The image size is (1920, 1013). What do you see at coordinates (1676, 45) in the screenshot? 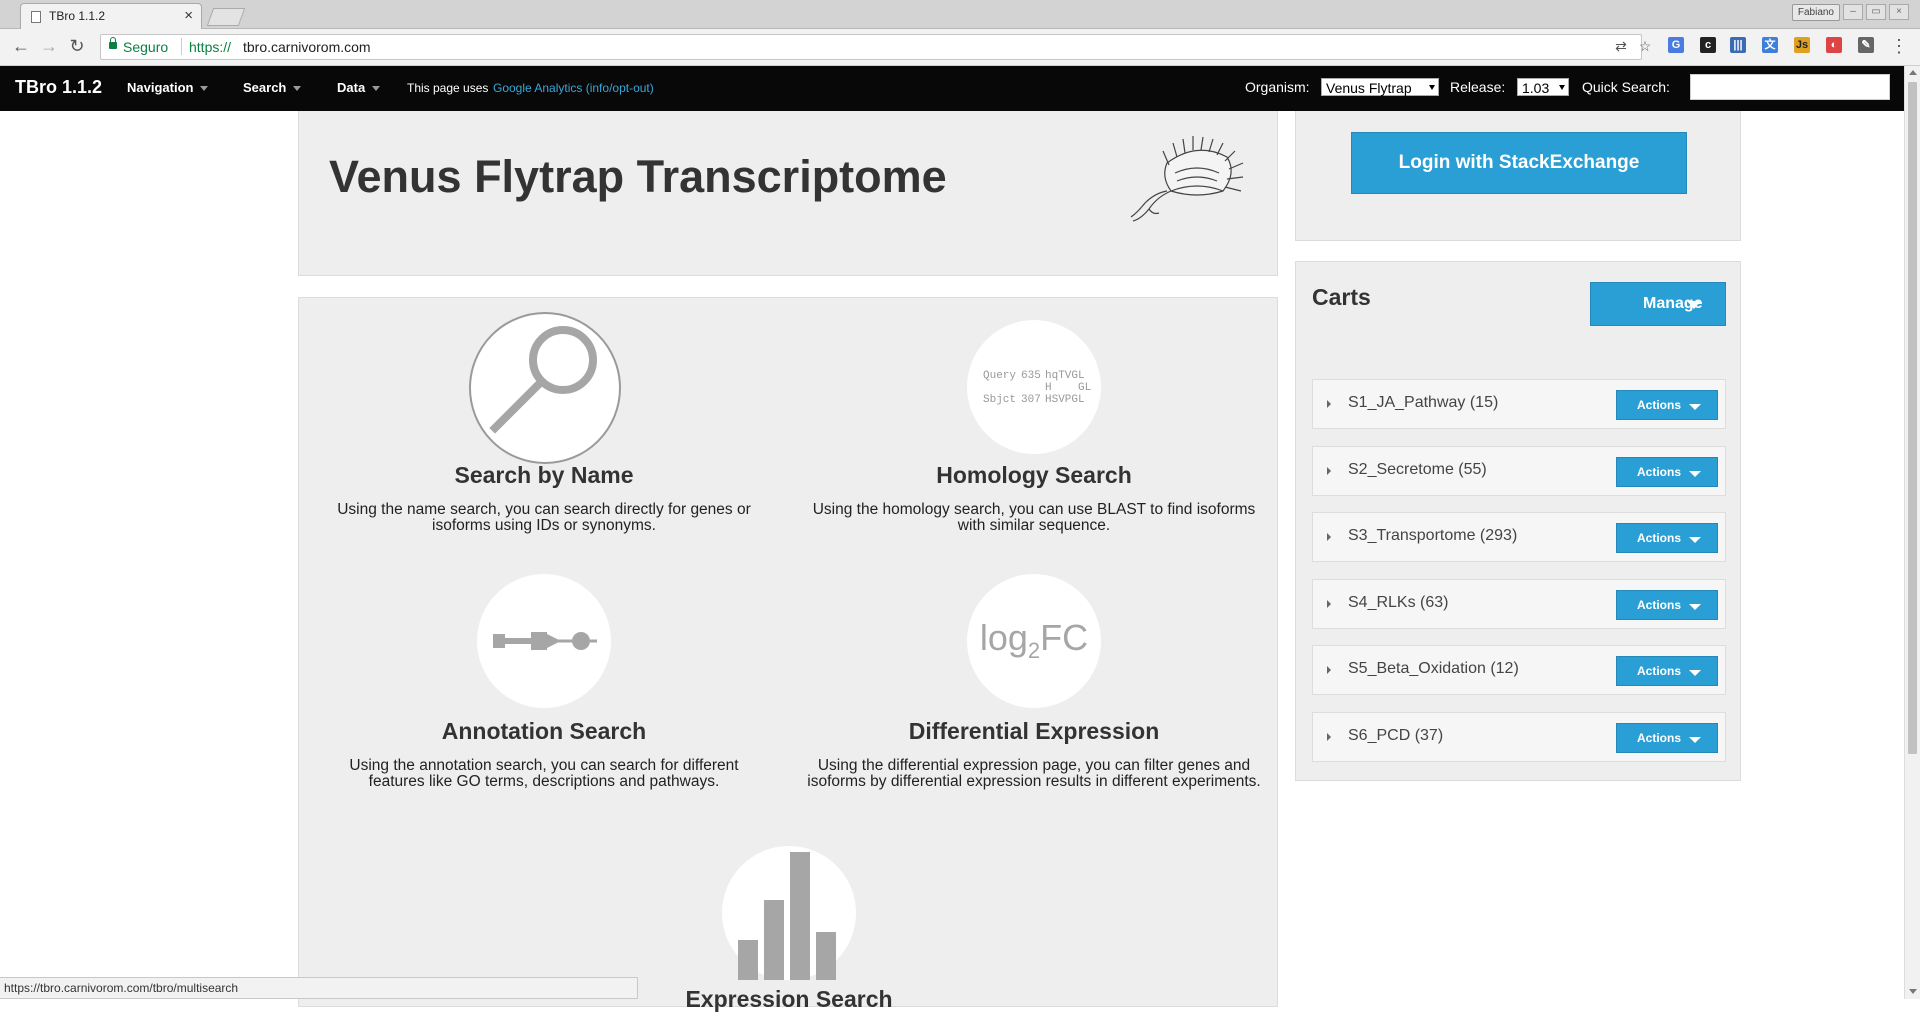
I see `translate-extension-icon: G` at bounding box center [1676, 45].